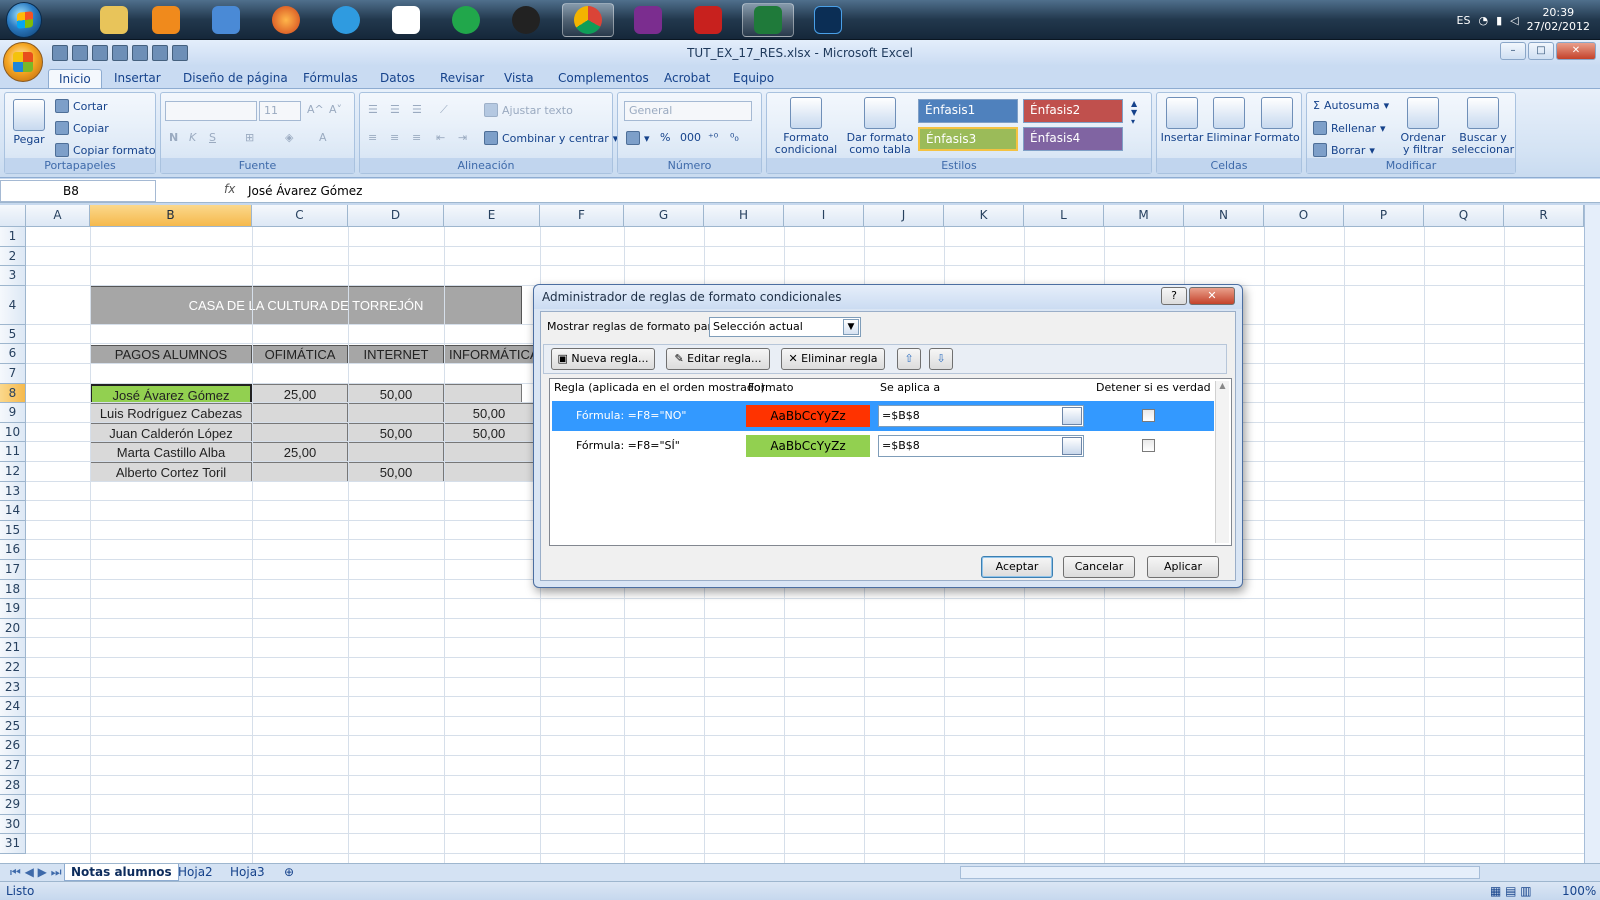  Describe the element at coordinates (372, 137) in the screenshot. I see `align-left-button: ≡` at that location.